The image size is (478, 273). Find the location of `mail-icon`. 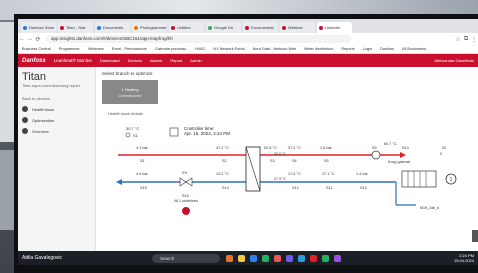

mail-icon is located at coordinates (253, 258).